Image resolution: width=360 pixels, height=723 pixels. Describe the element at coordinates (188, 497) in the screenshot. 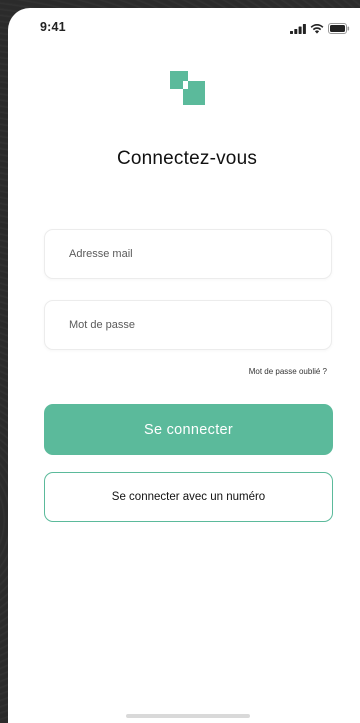

I see `phone-login-button: Se connecter avec un numéro` at that location.